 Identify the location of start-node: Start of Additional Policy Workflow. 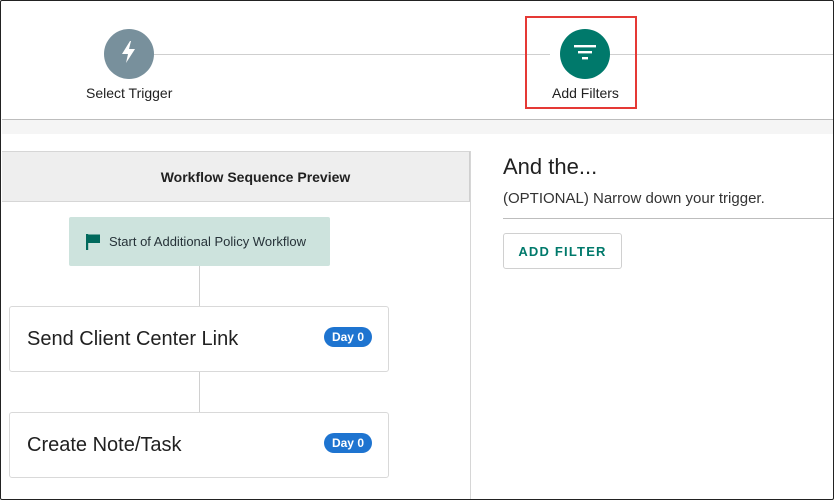
(199, 241).